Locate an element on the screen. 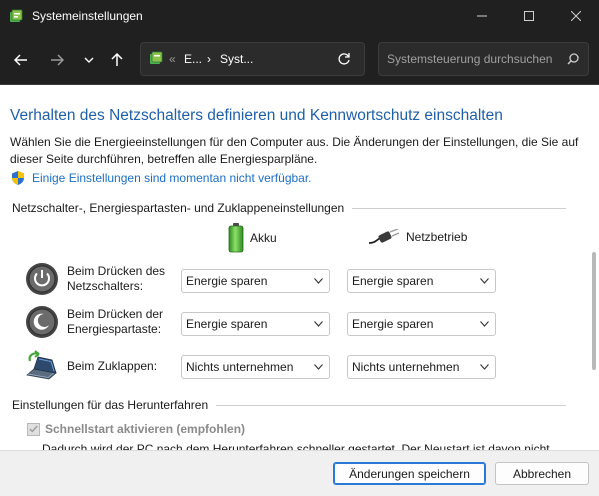 The height and width of the screenshot is (496, 599). recent-locations-button is located at coordinates (89, 60).